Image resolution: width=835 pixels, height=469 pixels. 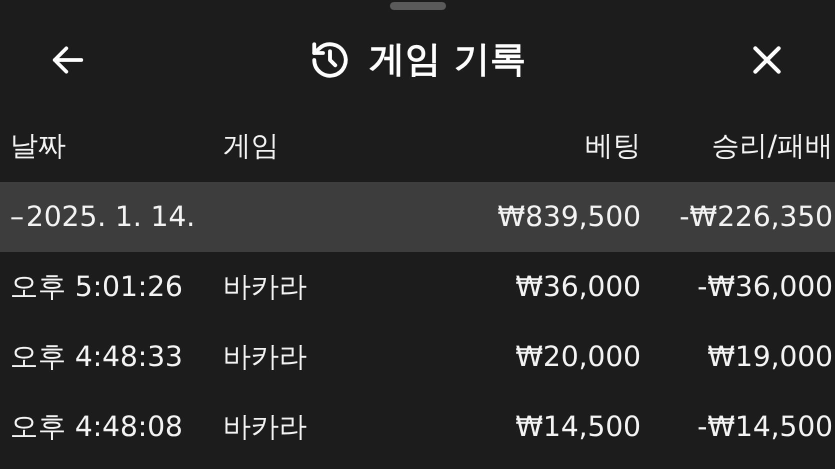 I want to click on table-cell-text: 오후 4:48:33, so click(x=96, y=357).